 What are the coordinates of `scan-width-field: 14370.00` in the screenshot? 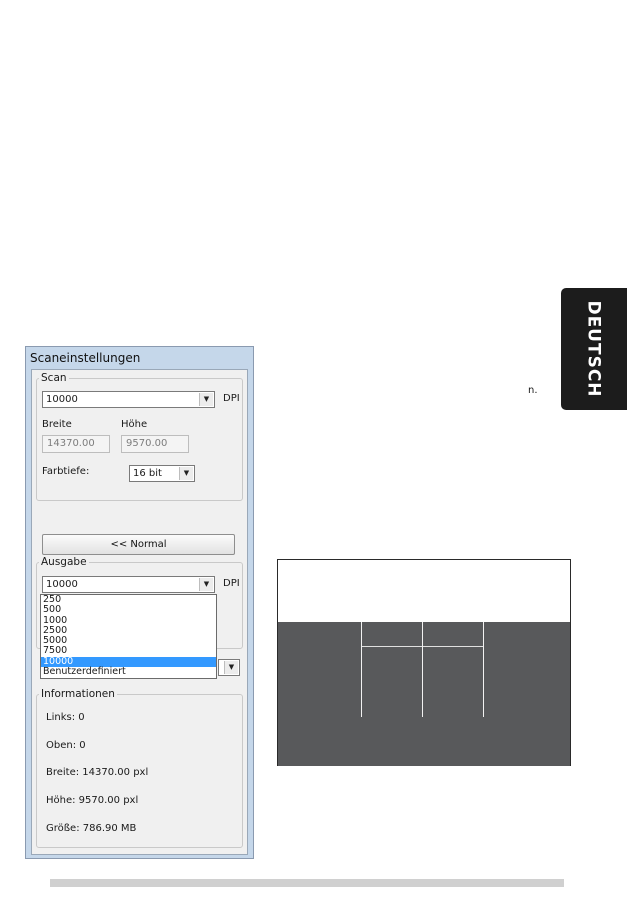 It's located at (76, 444).